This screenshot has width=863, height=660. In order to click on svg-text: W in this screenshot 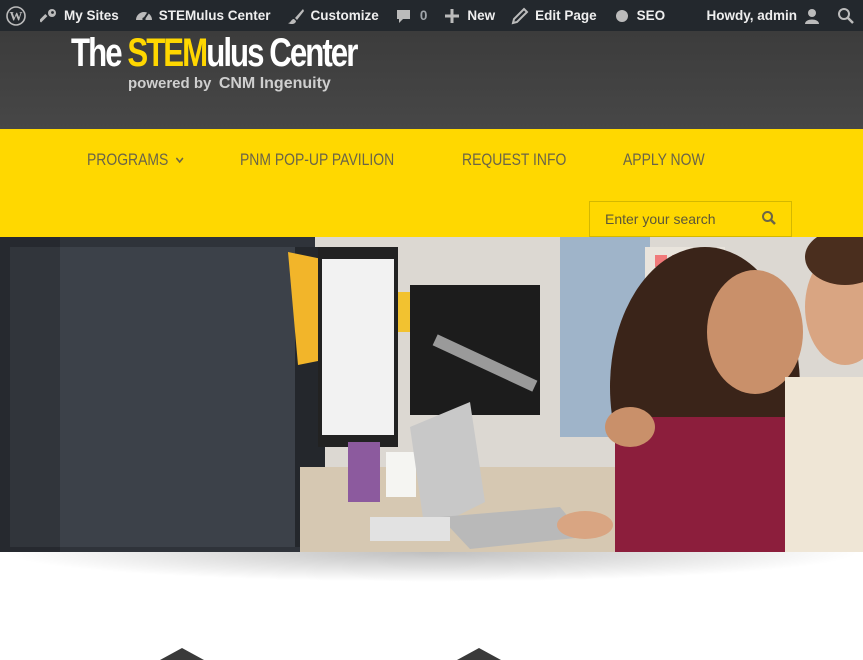, I will do `click(16, 15)`.